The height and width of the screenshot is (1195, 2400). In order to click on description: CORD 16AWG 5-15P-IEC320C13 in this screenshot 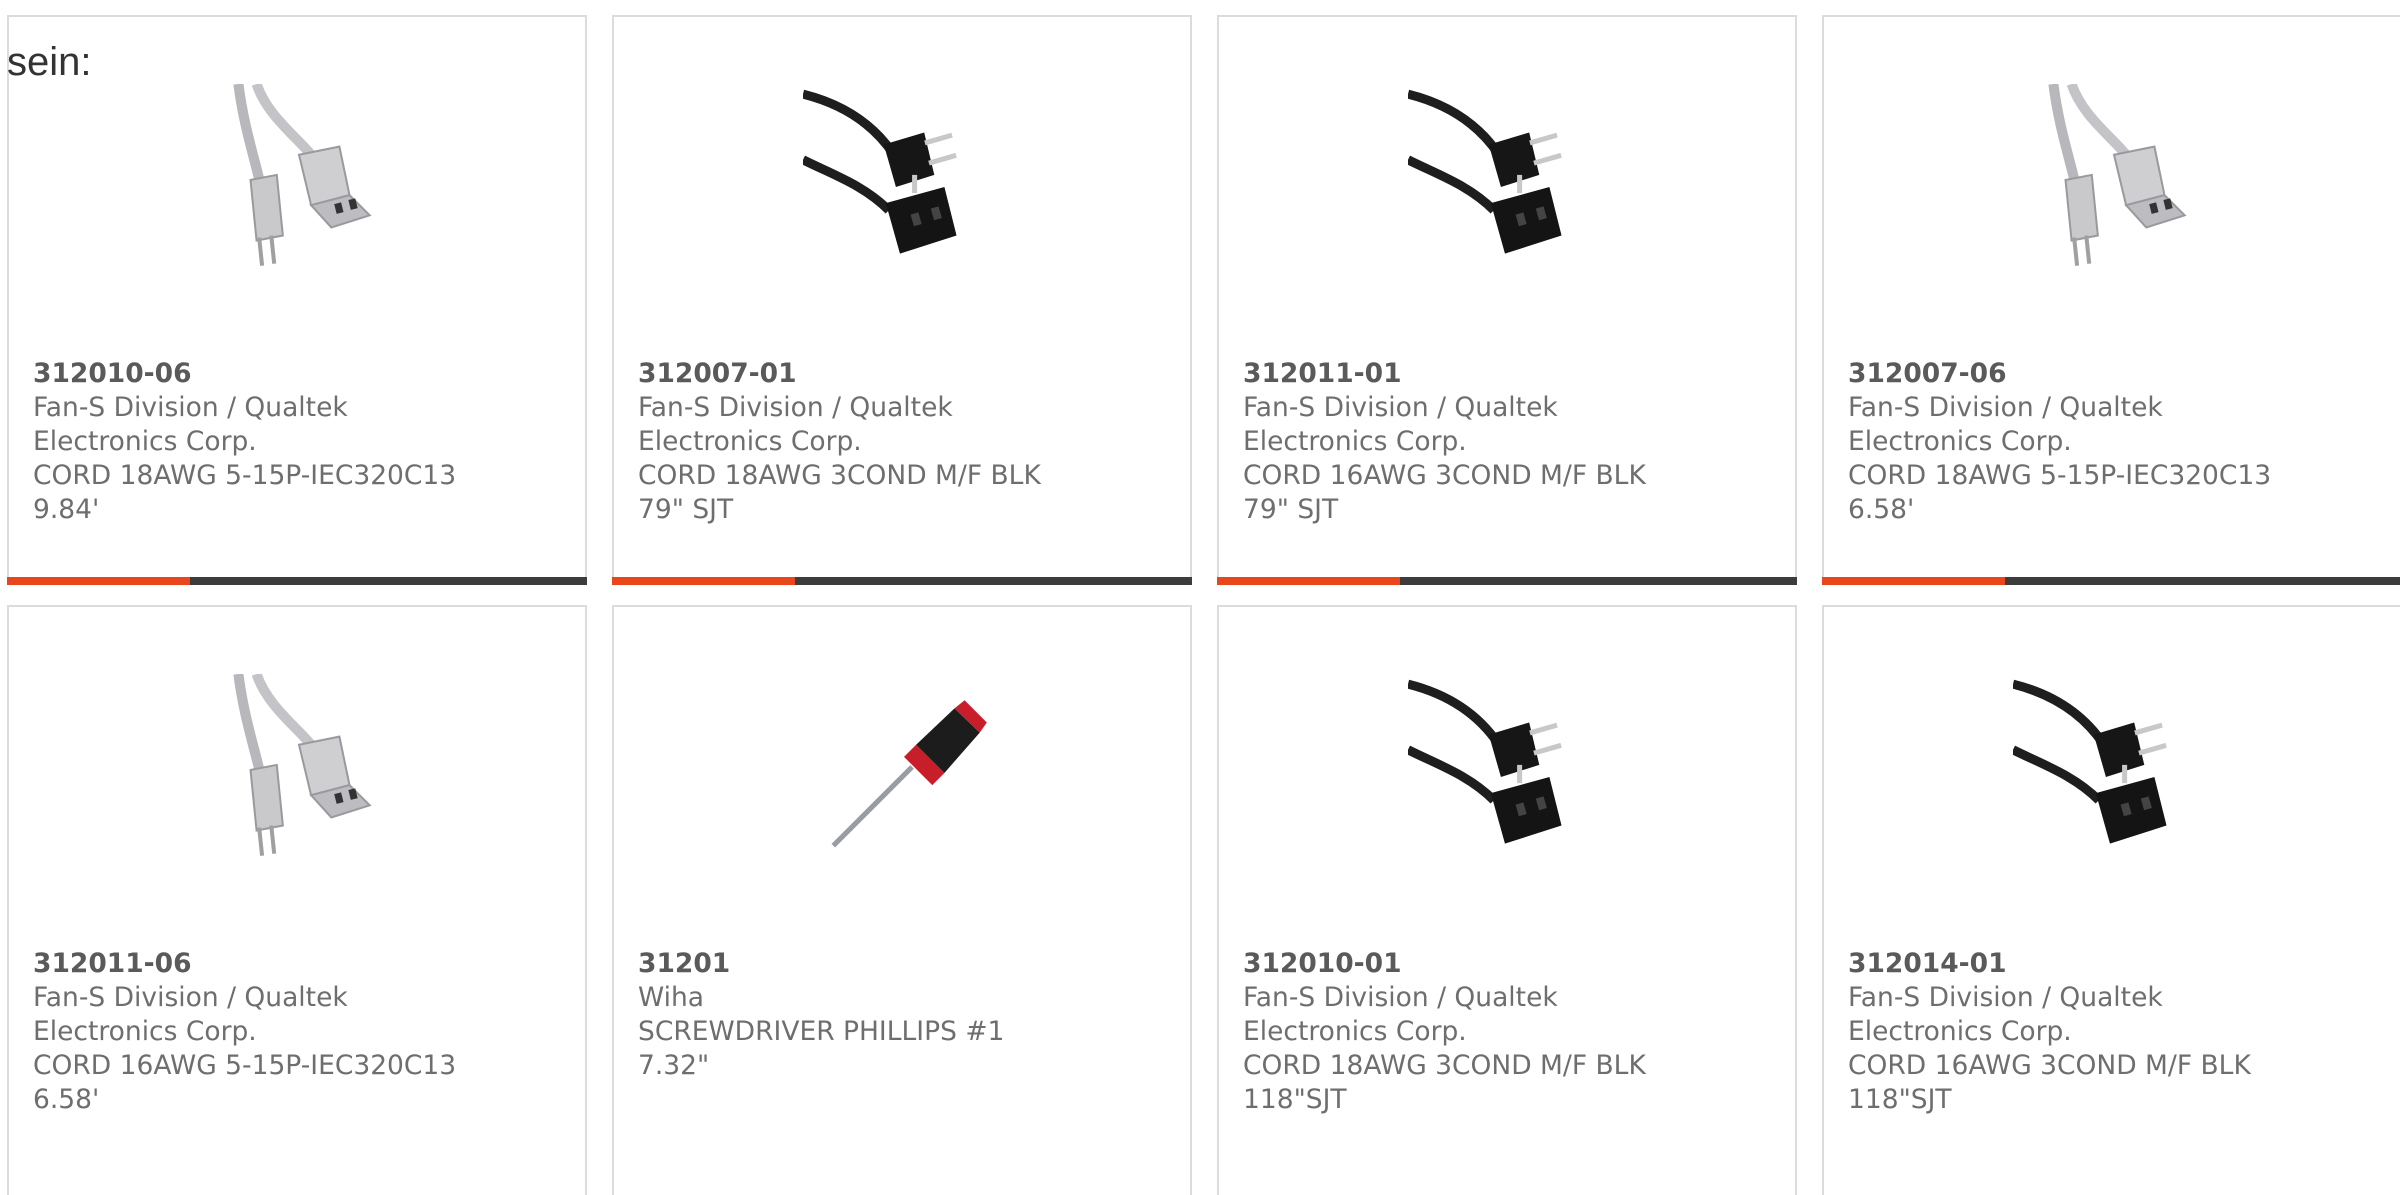, I will do `click(245, 1065)`.